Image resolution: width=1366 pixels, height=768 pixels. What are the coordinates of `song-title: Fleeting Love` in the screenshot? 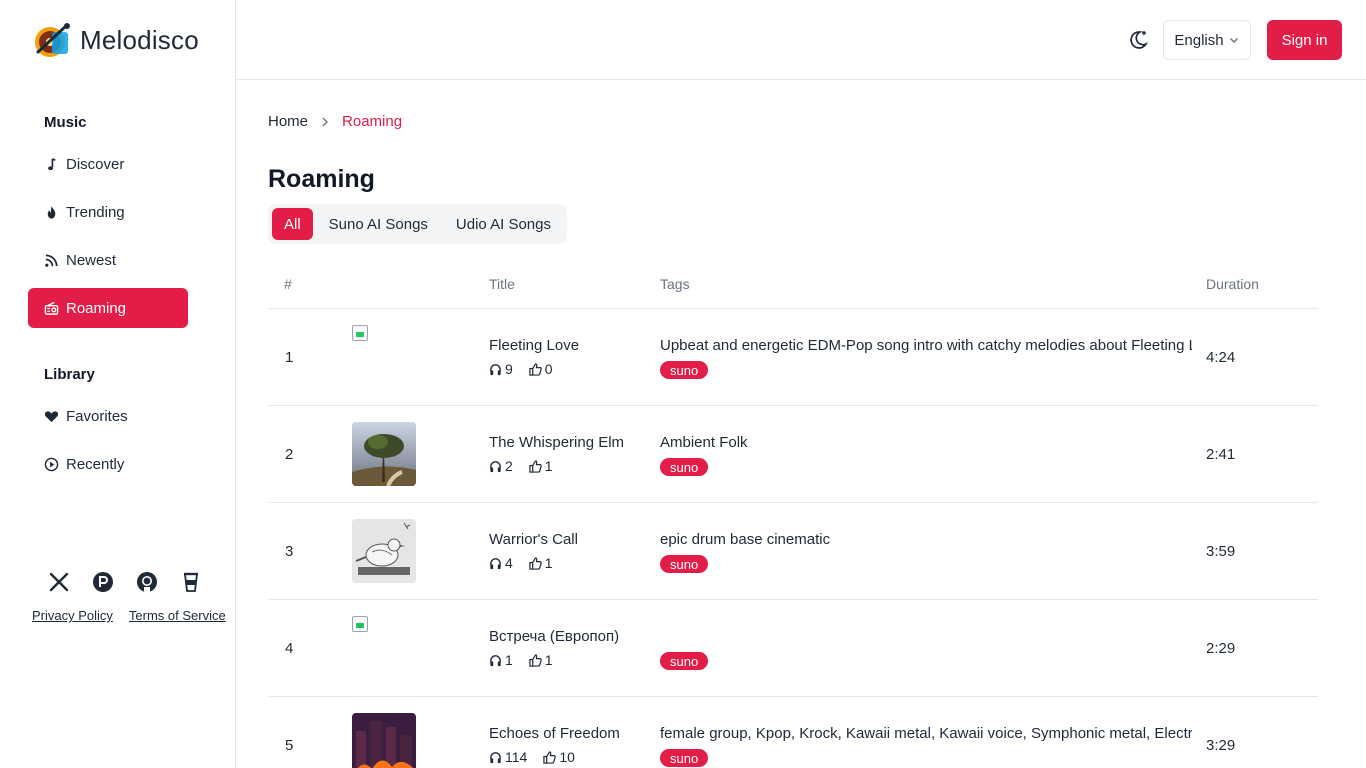 It's located at (534, 345).